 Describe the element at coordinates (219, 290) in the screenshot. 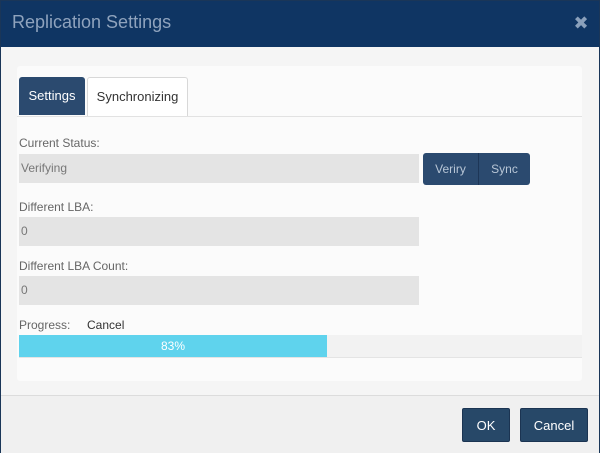

I see `different-lba-count-field: 0` at that location.